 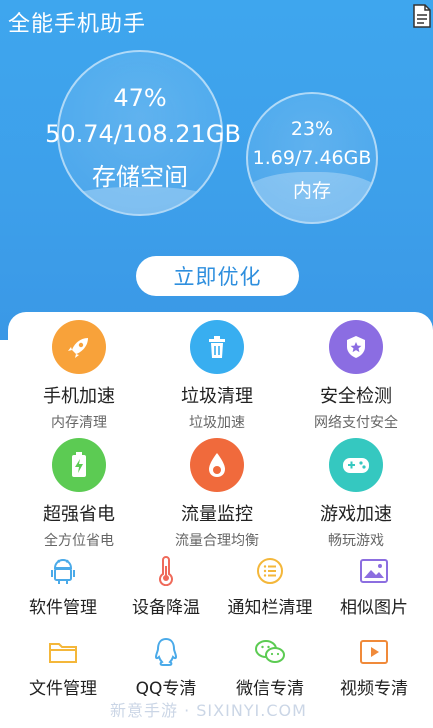 I want to click on memory-size: 1.69/7.46GB, so click(x=312, y=158).